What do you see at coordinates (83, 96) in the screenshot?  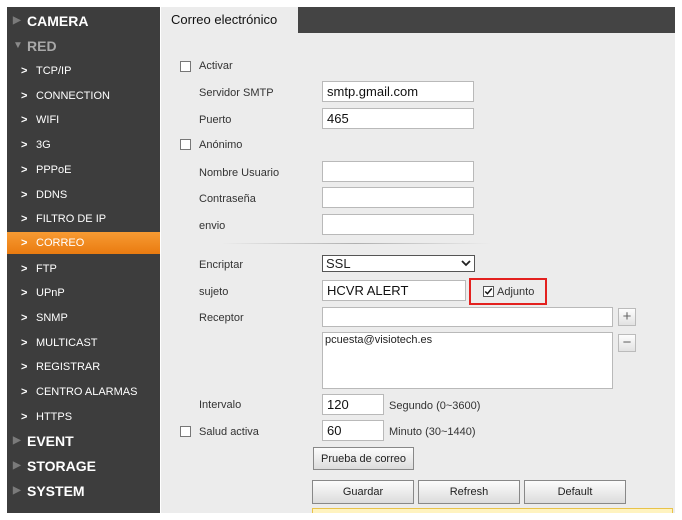 I see `sidebar-item-connection: > CONNECTION` at bounding box center [83, 96].